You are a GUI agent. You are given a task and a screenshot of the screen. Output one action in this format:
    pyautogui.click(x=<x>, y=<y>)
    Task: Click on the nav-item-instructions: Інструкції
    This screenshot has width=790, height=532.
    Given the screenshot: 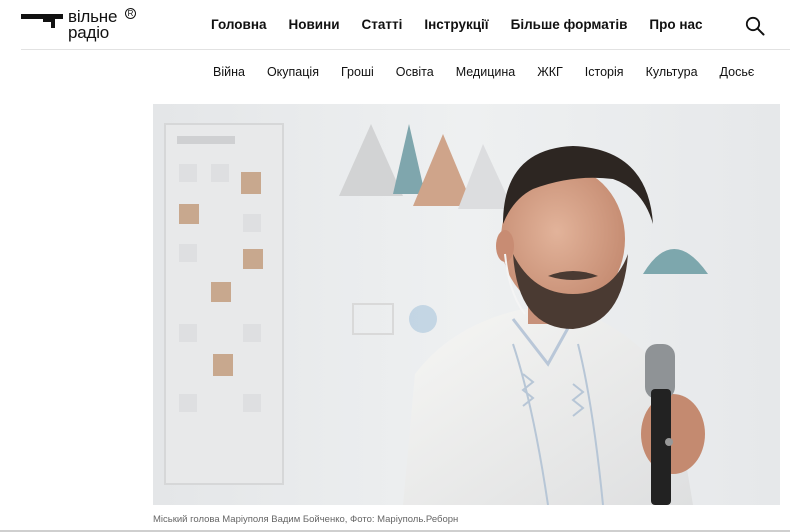 What is the action you would take?
    pyautogui.click(x=456, y=24)
    